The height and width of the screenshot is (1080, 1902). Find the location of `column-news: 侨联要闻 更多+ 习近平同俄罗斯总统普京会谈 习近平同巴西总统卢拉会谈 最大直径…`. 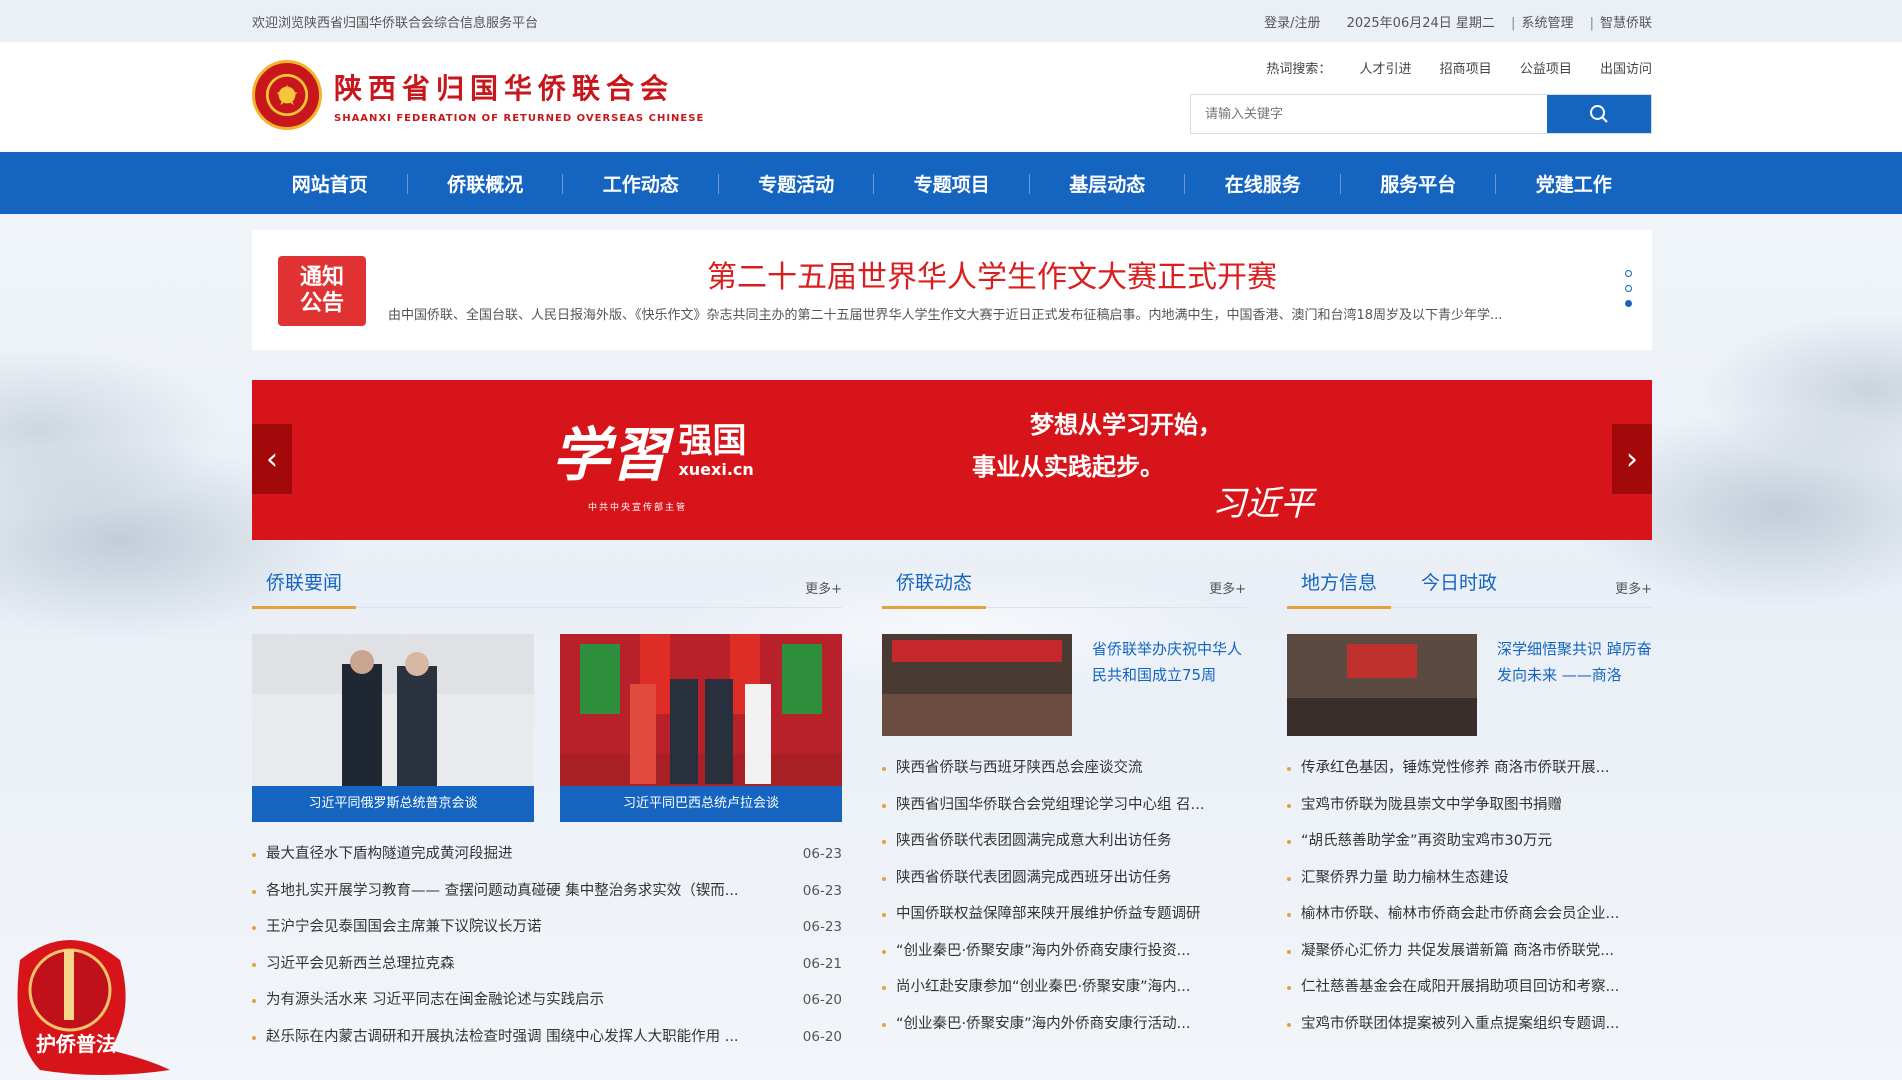

column-news: 侨联要闻 更多+ 习近平同俄罗斯总统普京会谈 习近平同巴西总统卢拉会谈 最大直径… is located at coordinates (547, 801).